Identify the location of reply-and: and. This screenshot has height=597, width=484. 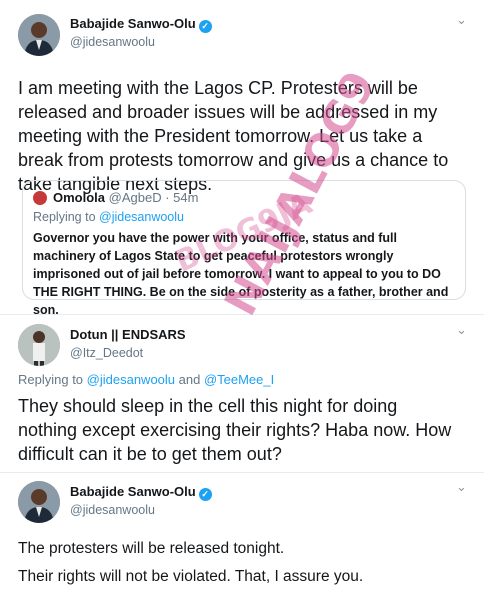
(189, 379).